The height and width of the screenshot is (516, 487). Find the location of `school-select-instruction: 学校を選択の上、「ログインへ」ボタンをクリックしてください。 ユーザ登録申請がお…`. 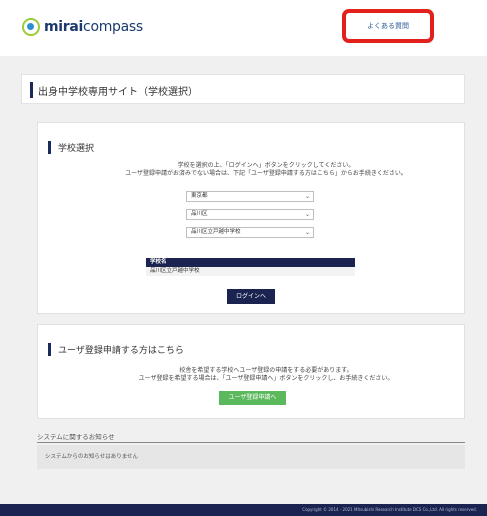

school-select-instruction: 学校を選択の上、「ログインへ」ボタンをクリックしてください。 ユーザ登録申請がお… is located at coordinates (266, 169).